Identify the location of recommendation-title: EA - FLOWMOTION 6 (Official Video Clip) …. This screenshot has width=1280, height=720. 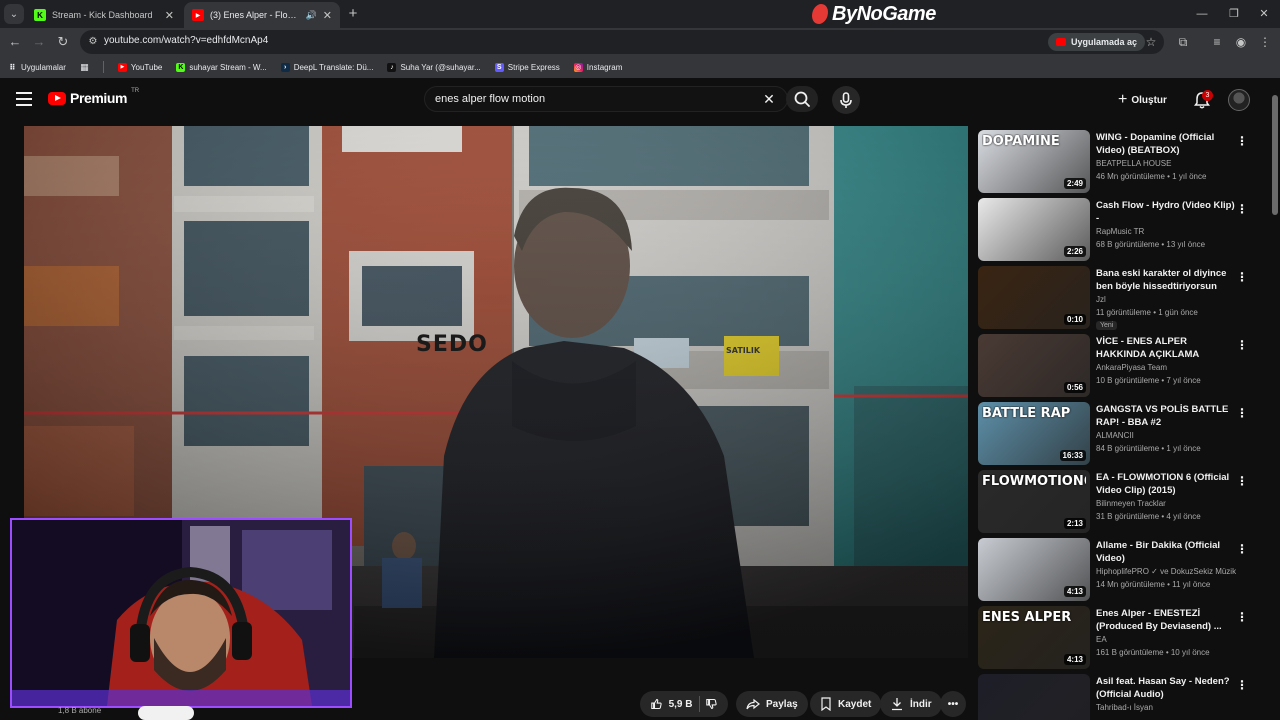
(1166, 484).